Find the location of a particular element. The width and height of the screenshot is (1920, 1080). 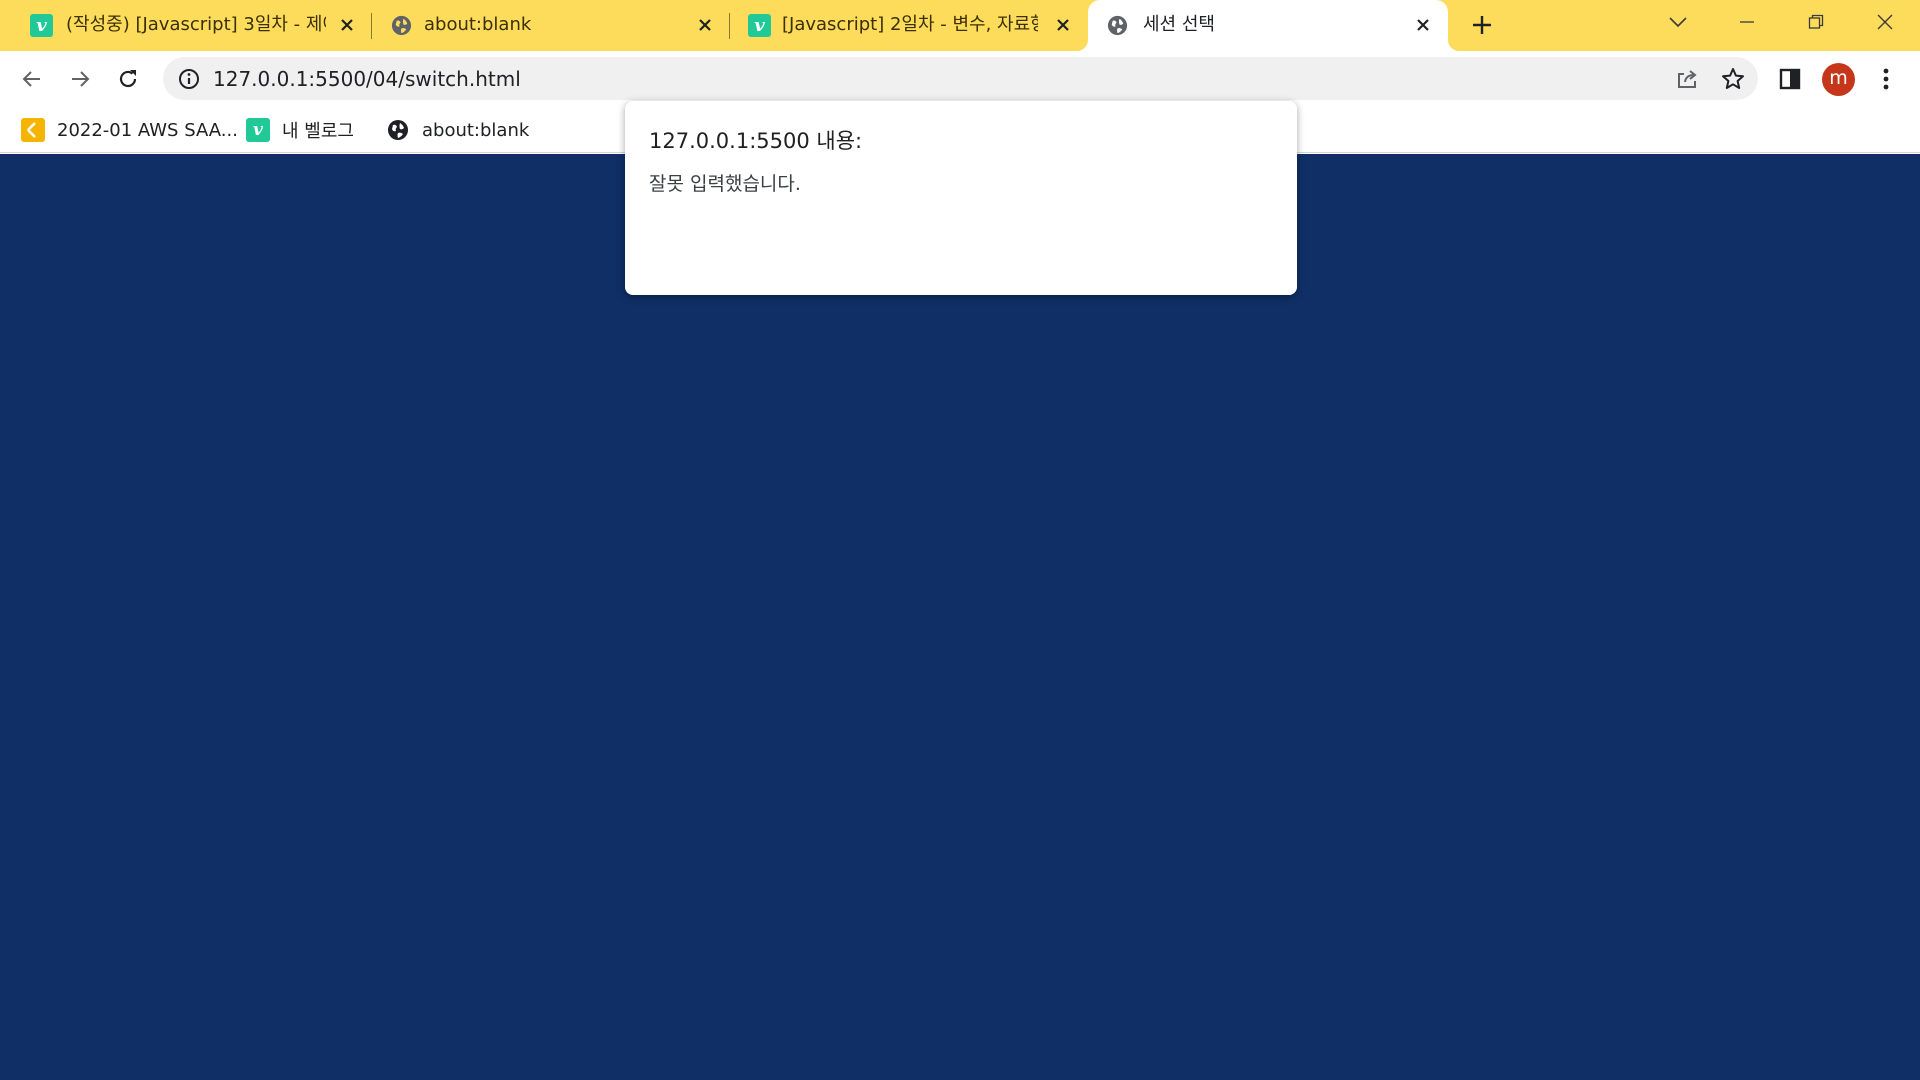

restore-icon is located at coordinates (1816, 21).